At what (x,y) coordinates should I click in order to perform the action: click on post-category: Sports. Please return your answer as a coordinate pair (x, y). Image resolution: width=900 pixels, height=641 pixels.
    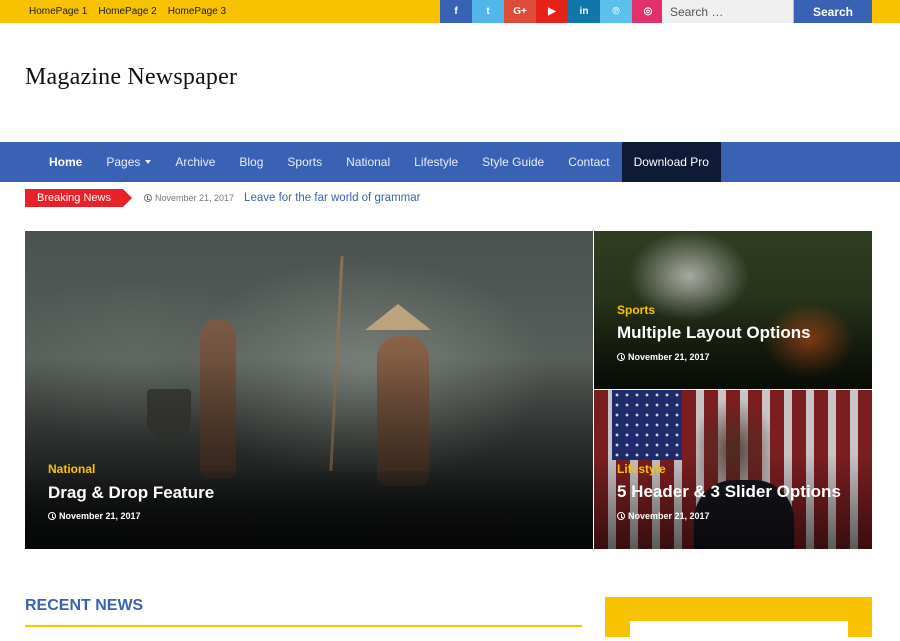
    Looking at the image, I should click on (636, 310).